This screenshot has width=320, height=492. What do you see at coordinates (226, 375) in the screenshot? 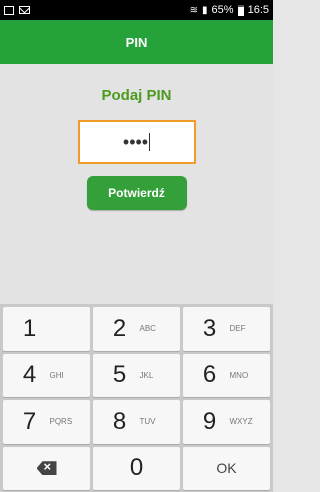
I see `key-6: 6 MNO` at bounding box center [226, 375].